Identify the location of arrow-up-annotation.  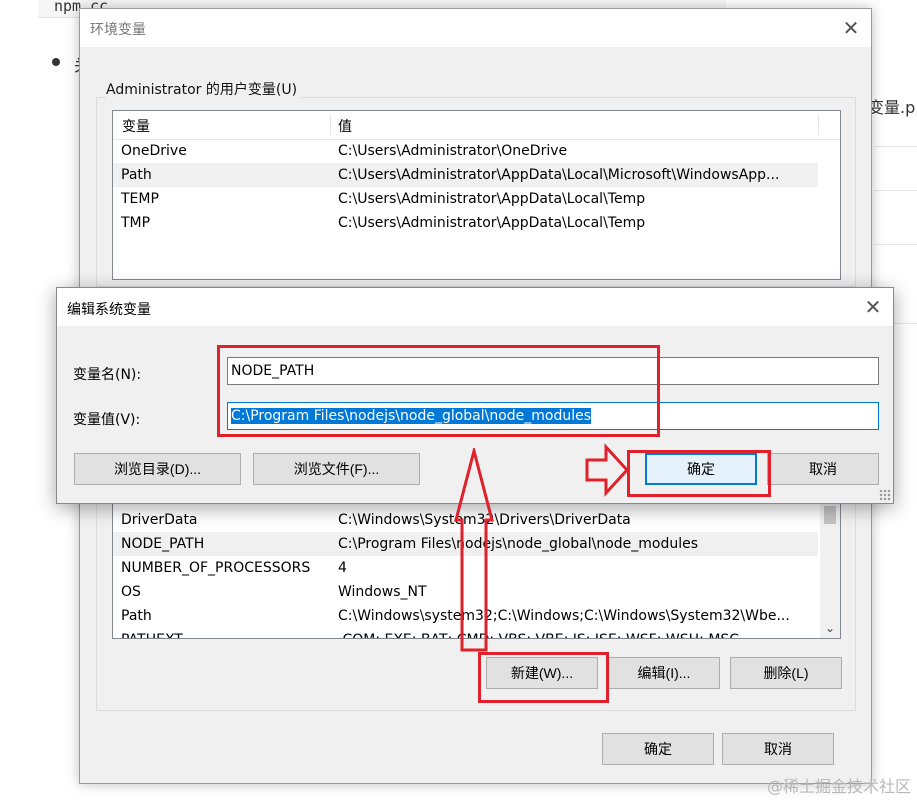
(474, 550).